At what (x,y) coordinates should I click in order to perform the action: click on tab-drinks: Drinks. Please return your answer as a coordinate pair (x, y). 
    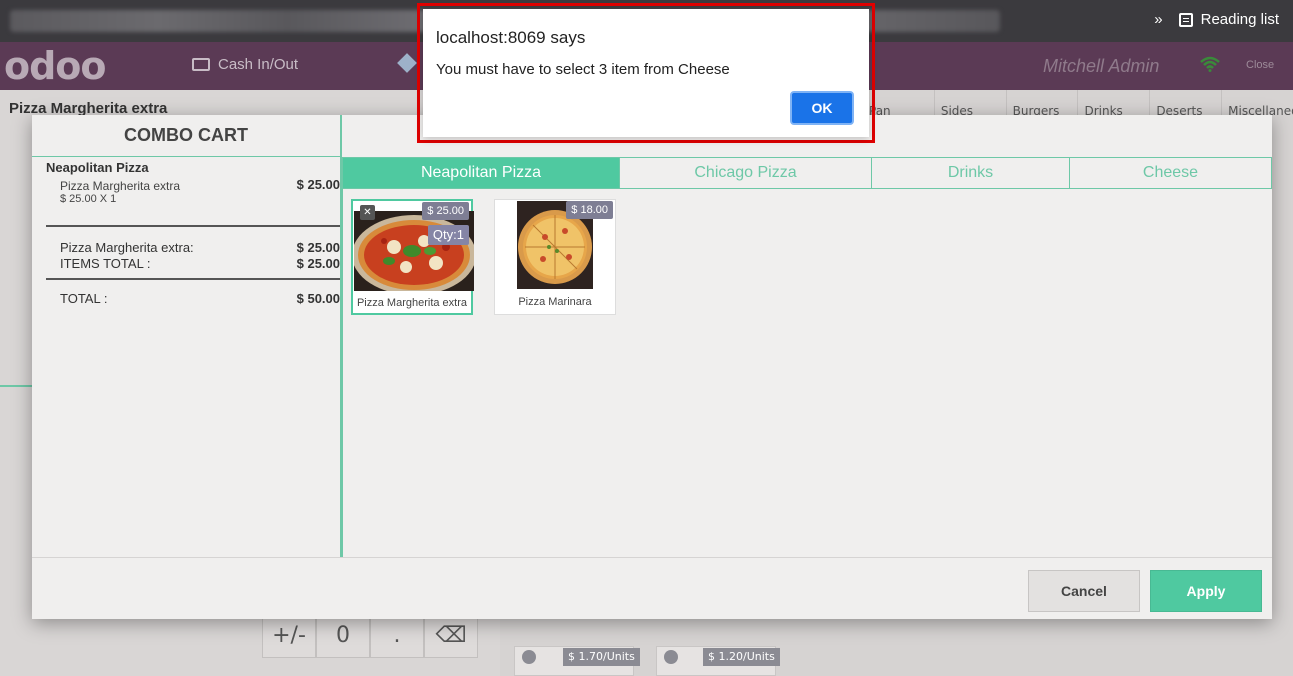
    Looking at the image, I should click on (971, 173).